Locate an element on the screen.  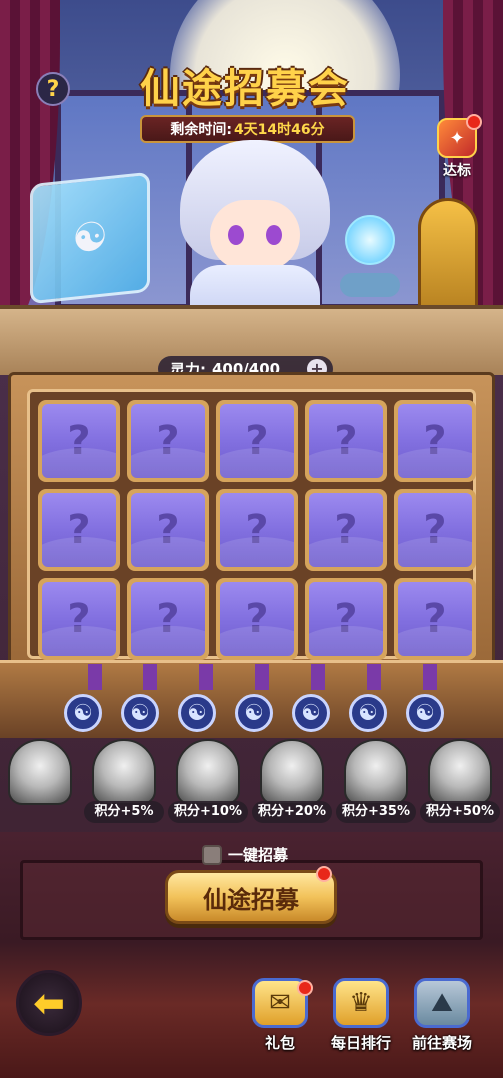
hero-bonus-label: 积分+50% is located at coordinates (460, 812).